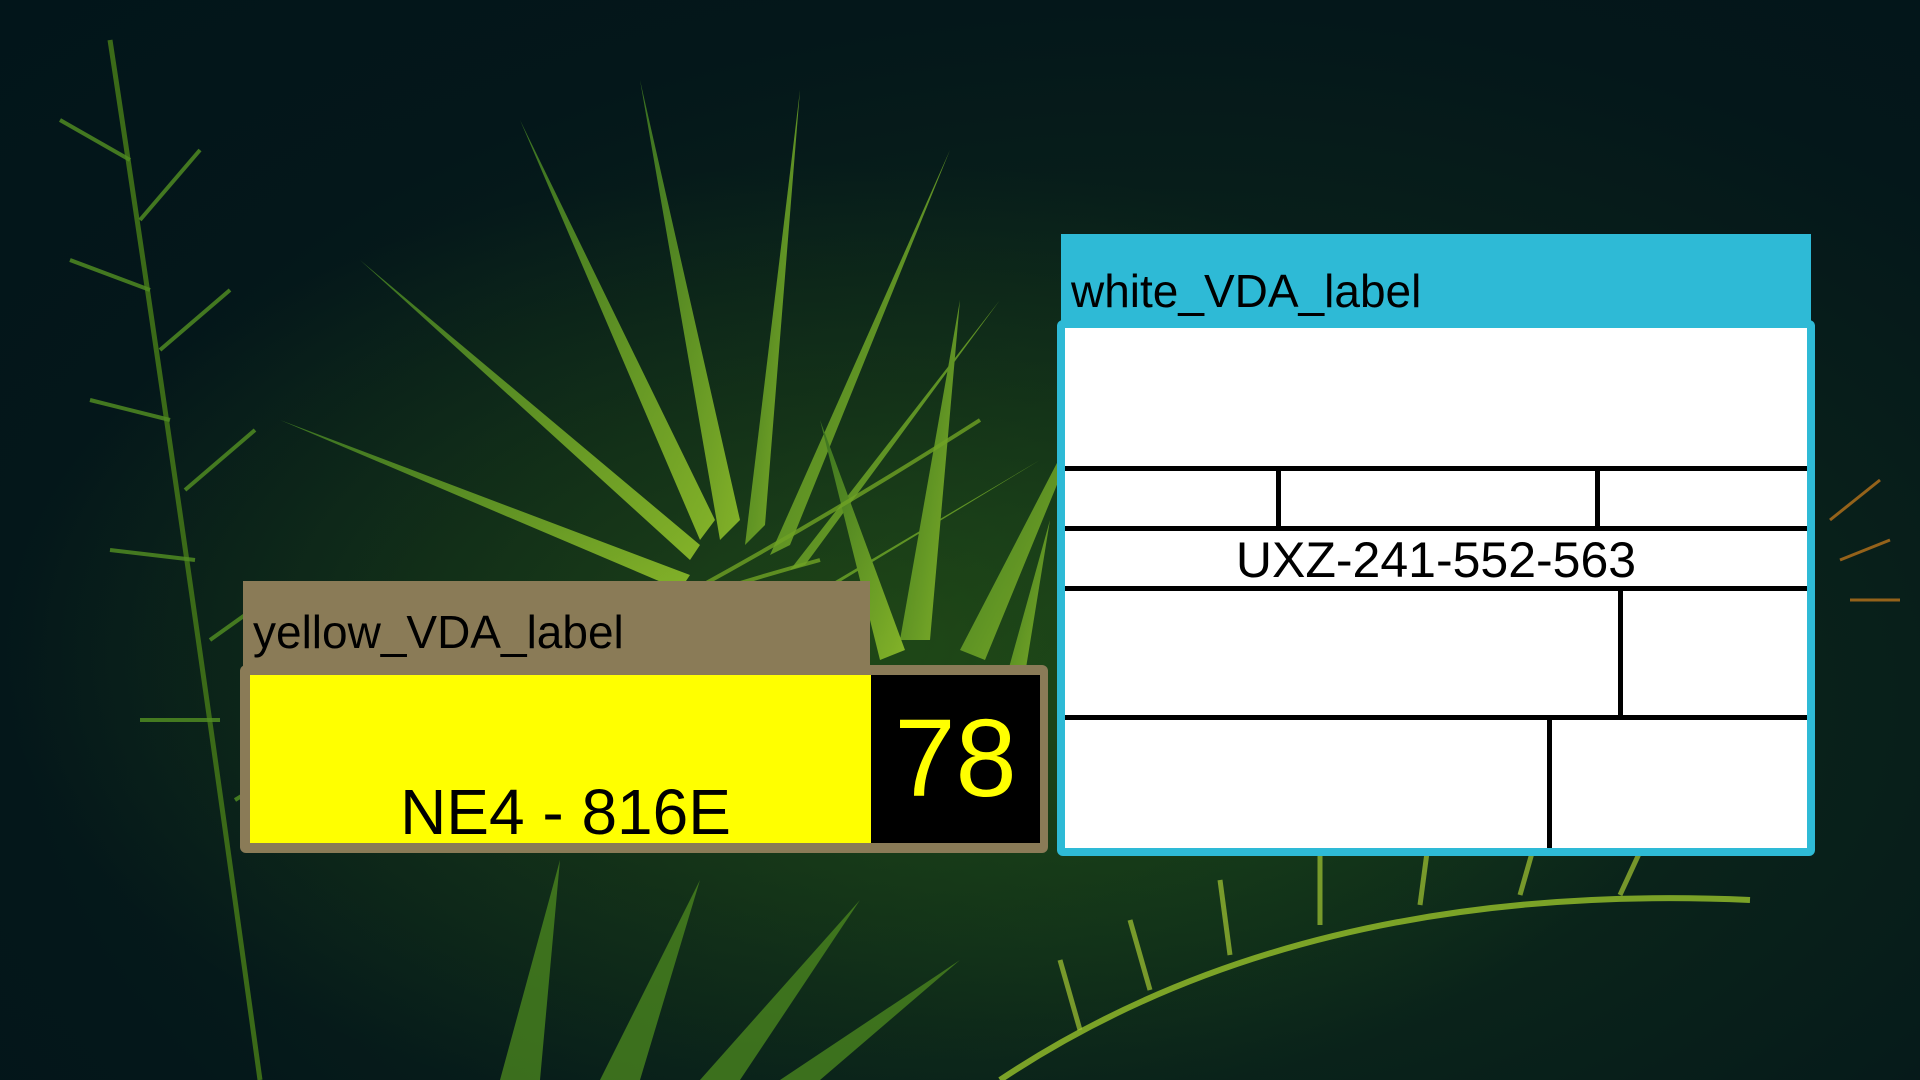  What do you see at coordinates (438, 632) in the screenshot?
I see `yellow-label-title: yellow_VDA_label` at bounding box center [438, 632].